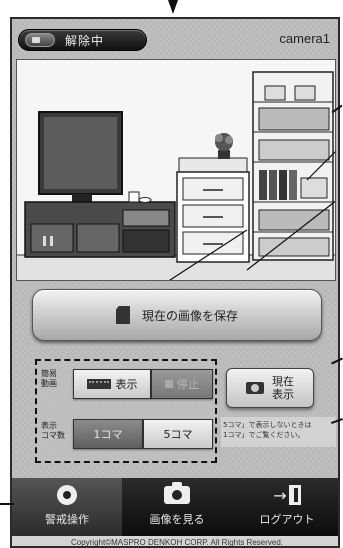 This screenshot has width=343, height=548. I want to click on tab-view-images-label: 画像を見る, so click(177, 519).